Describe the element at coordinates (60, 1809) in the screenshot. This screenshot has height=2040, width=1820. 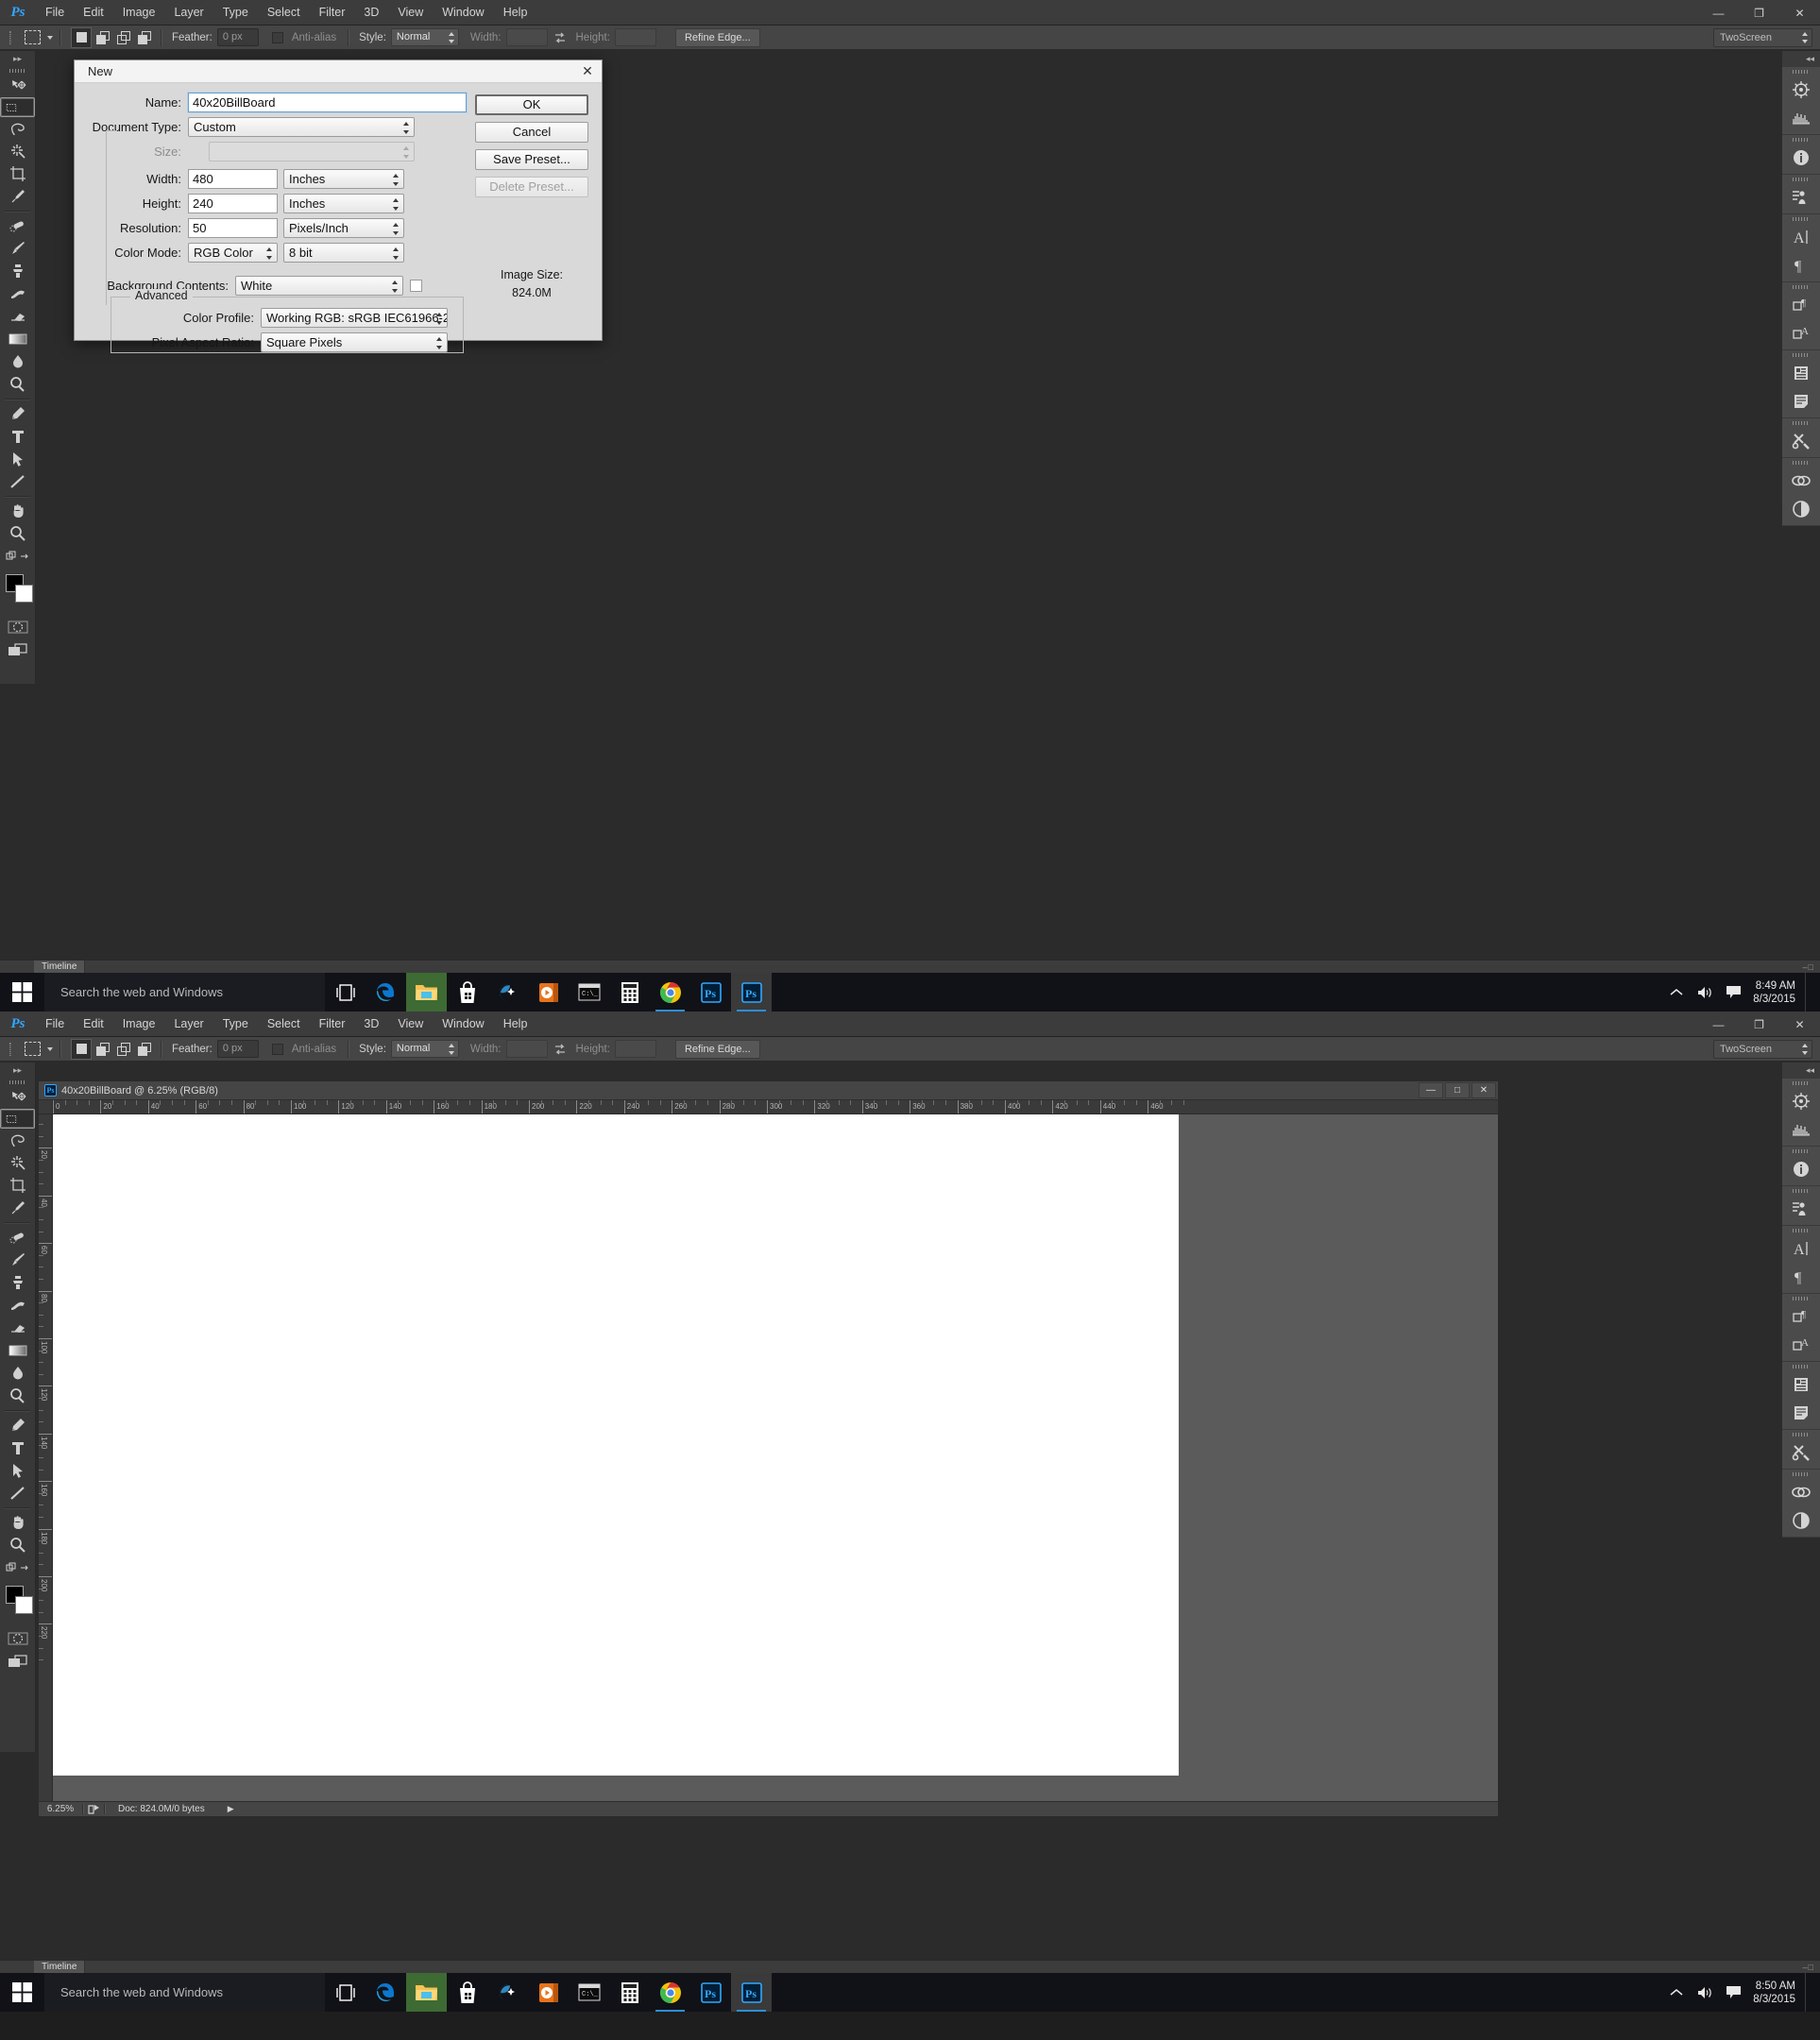
I see `zoom-level-field: 6.25%` at that location.